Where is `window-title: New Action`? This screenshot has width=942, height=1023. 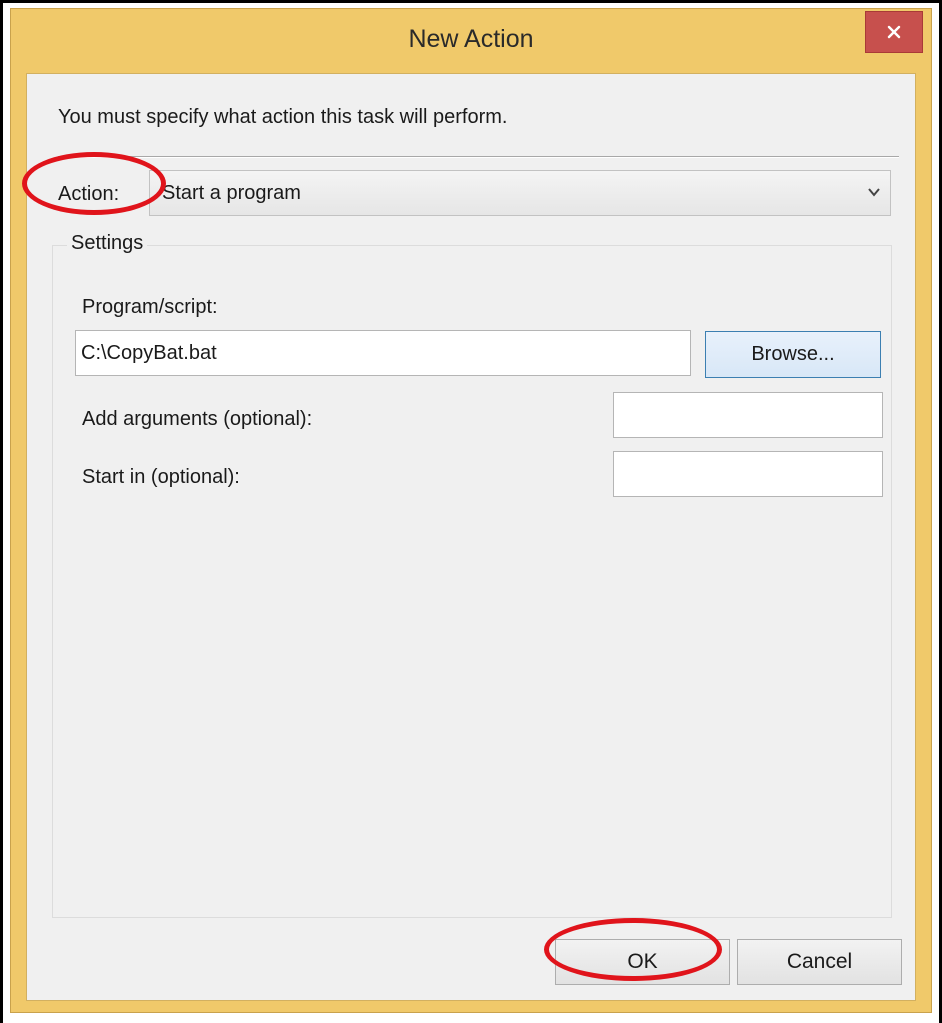 window-title: New Action is located at coordinates (471, 39).